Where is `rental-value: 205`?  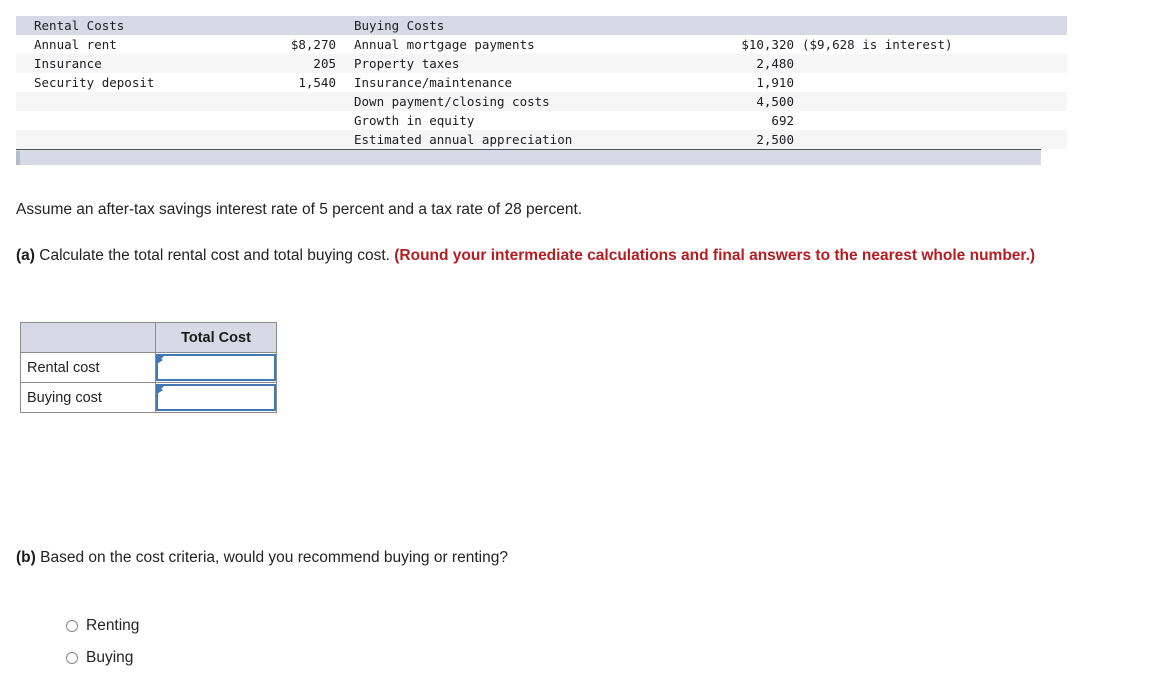 rental-value: 205 is located at coordinates (292, 63).